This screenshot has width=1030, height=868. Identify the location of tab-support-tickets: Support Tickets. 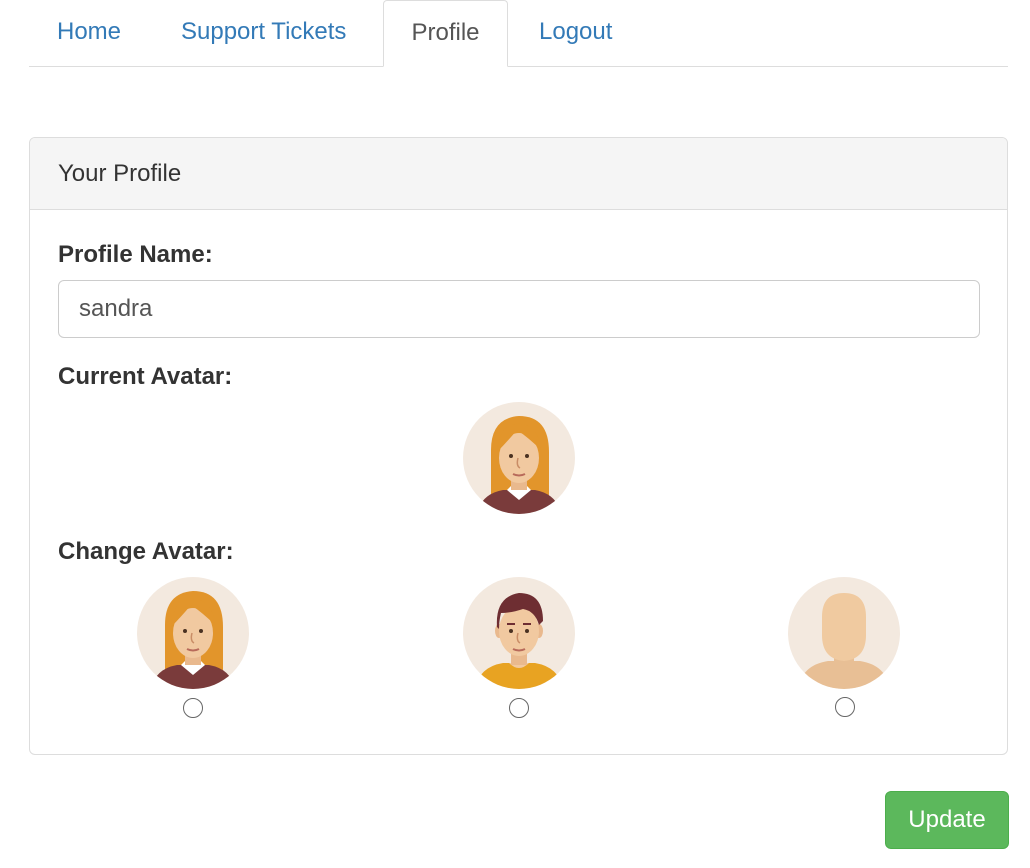
(263, 33).